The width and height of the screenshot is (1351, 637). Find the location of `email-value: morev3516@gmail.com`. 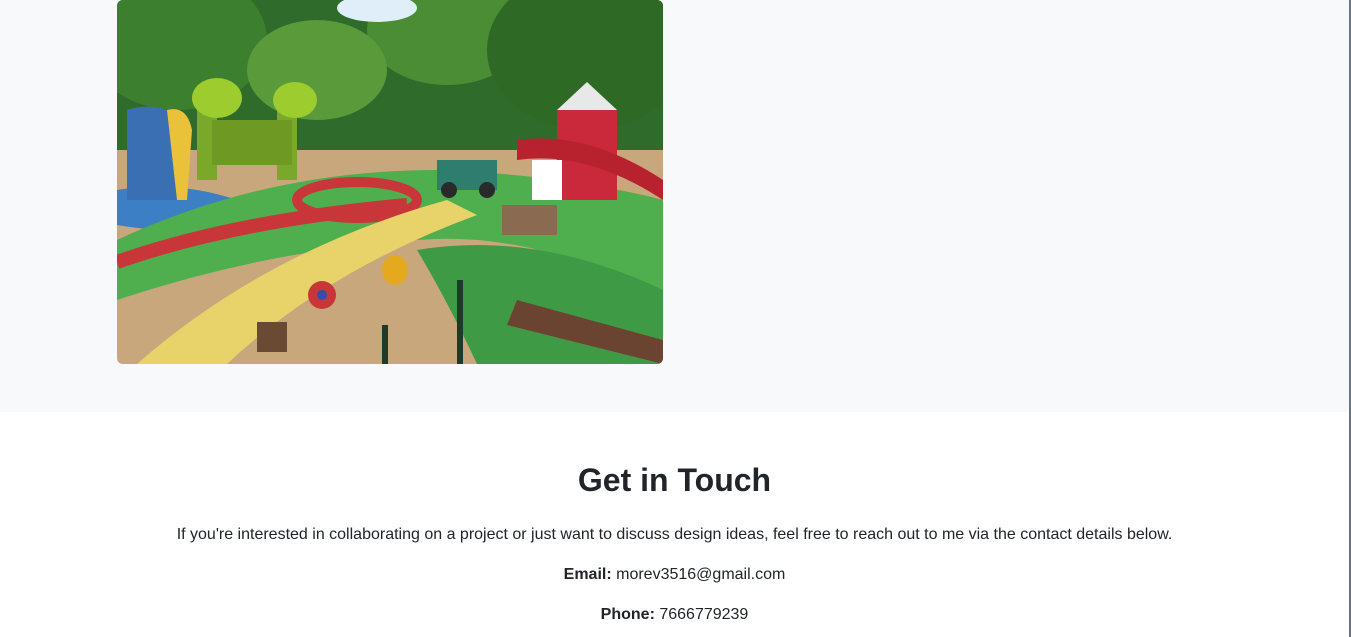

email-value: morev3516@gmail.com is located at coordinates (701, 574).